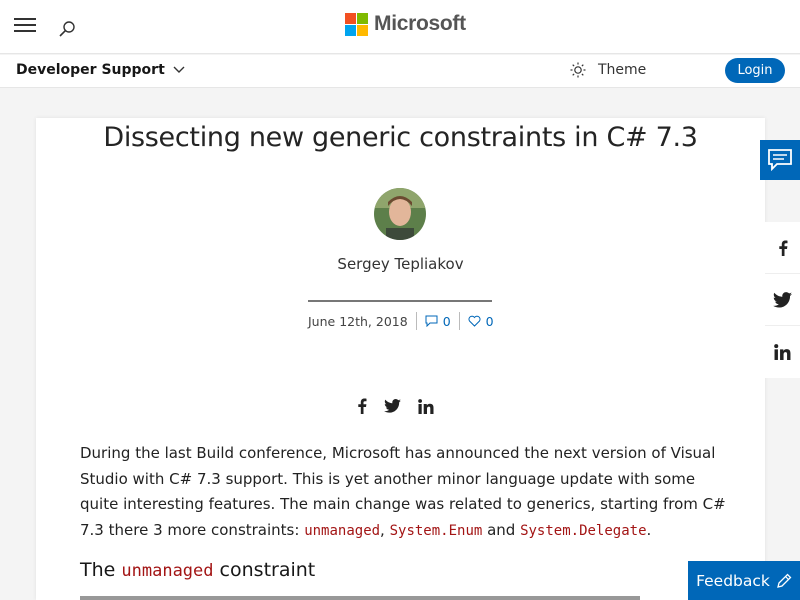 The height and width of the screenshot is (600, 800). Describe the element at coordinates (431, 321) in the screenshot. I see `comment-icon` at that location.